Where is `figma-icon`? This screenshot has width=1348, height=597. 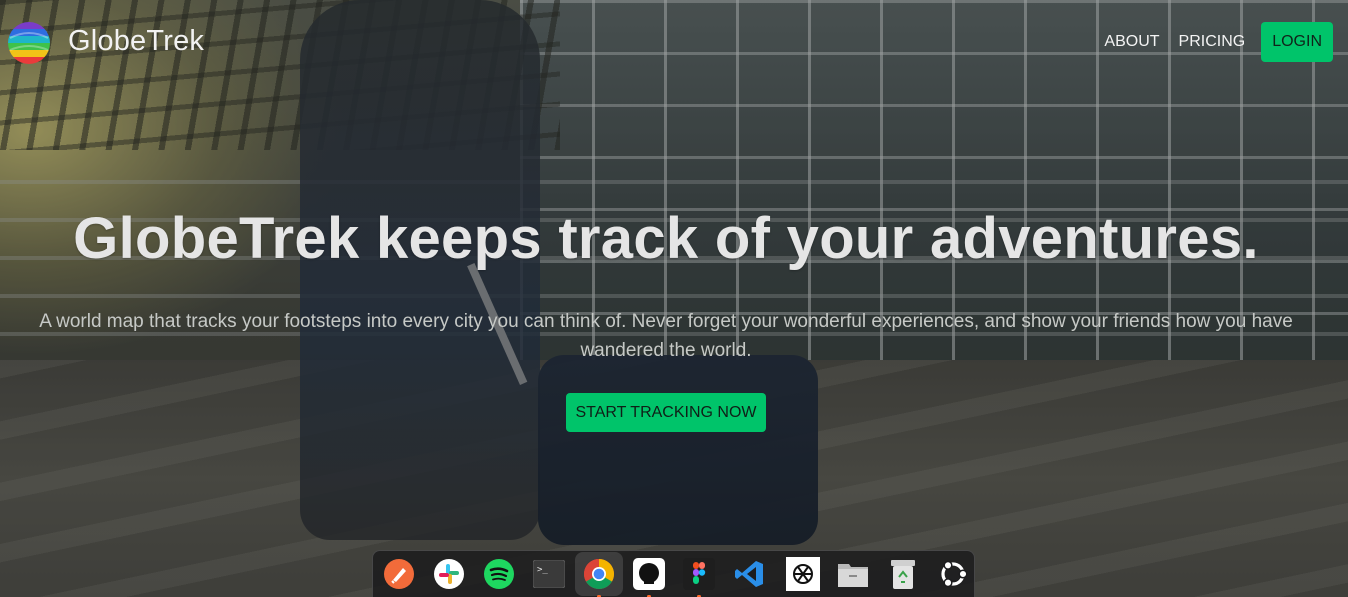 figma-icon is located at coordinates (699, 576).